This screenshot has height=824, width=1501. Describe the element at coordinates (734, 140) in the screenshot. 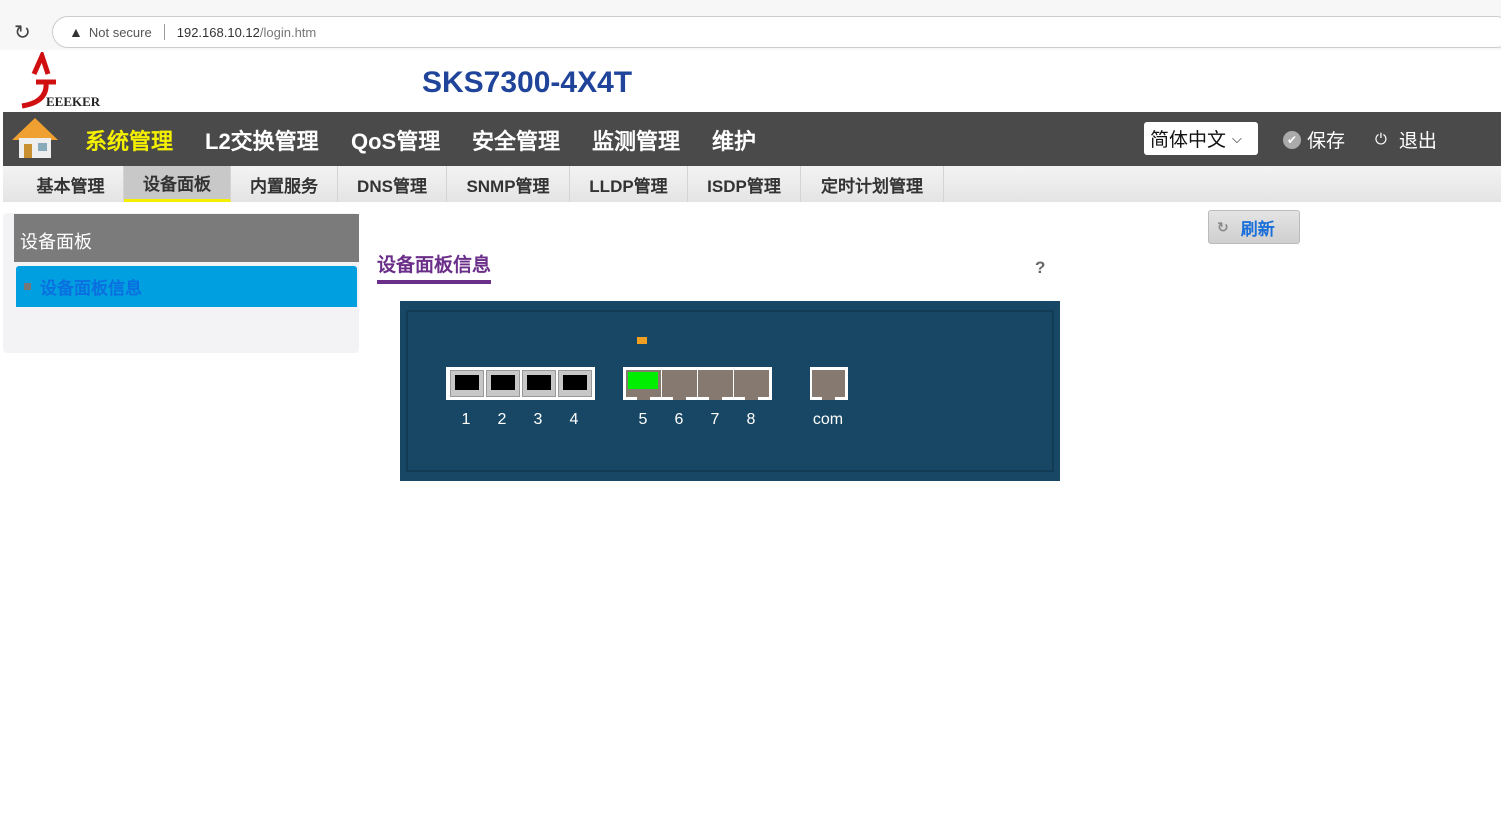

I see `nav-maintenance: 维护` at that location.